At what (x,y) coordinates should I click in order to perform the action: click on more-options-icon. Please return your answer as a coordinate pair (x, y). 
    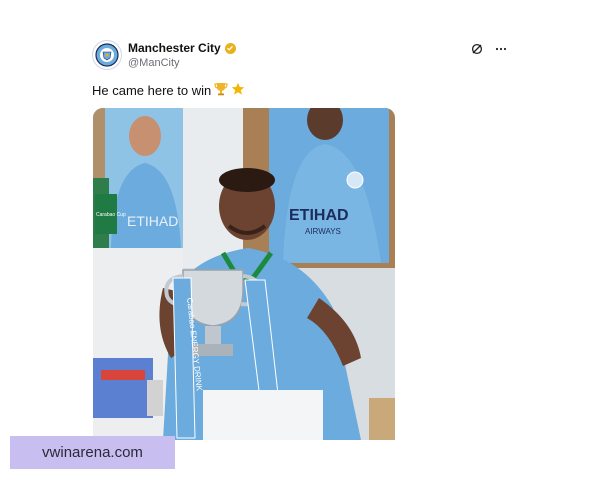
    Looking at the image, I should click on (501, 49).